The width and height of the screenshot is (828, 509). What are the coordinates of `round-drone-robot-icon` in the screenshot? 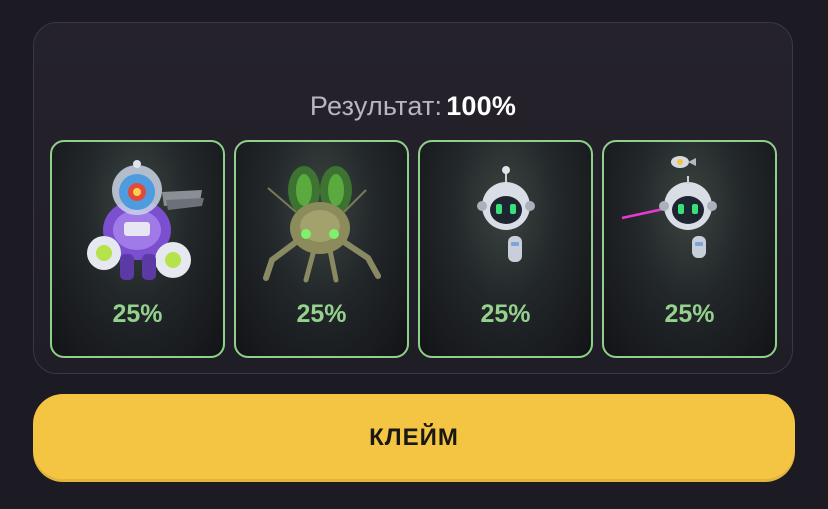 It's located at (506, 214).